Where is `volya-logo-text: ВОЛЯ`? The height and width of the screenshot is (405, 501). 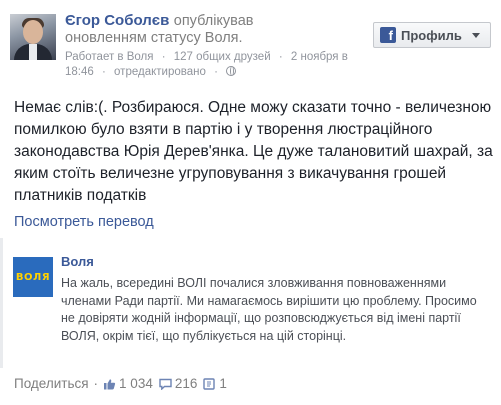
volya-logo-text: ВОЛЯ is located at coordinates (33, 277).